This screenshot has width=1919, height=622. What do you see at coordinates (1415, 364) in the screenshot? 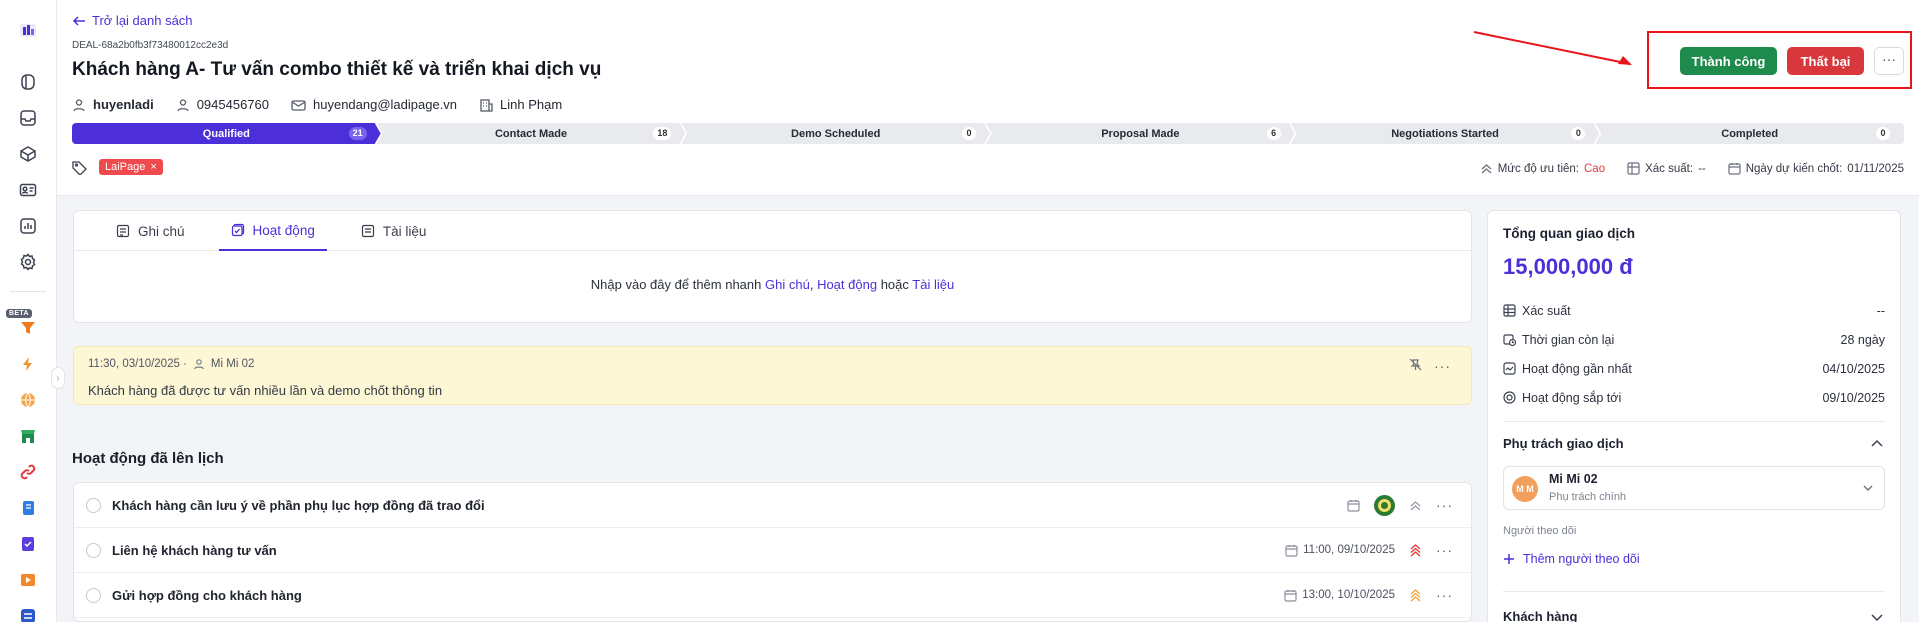
I see `unpin-icon` at bounding box center [1415, 364].